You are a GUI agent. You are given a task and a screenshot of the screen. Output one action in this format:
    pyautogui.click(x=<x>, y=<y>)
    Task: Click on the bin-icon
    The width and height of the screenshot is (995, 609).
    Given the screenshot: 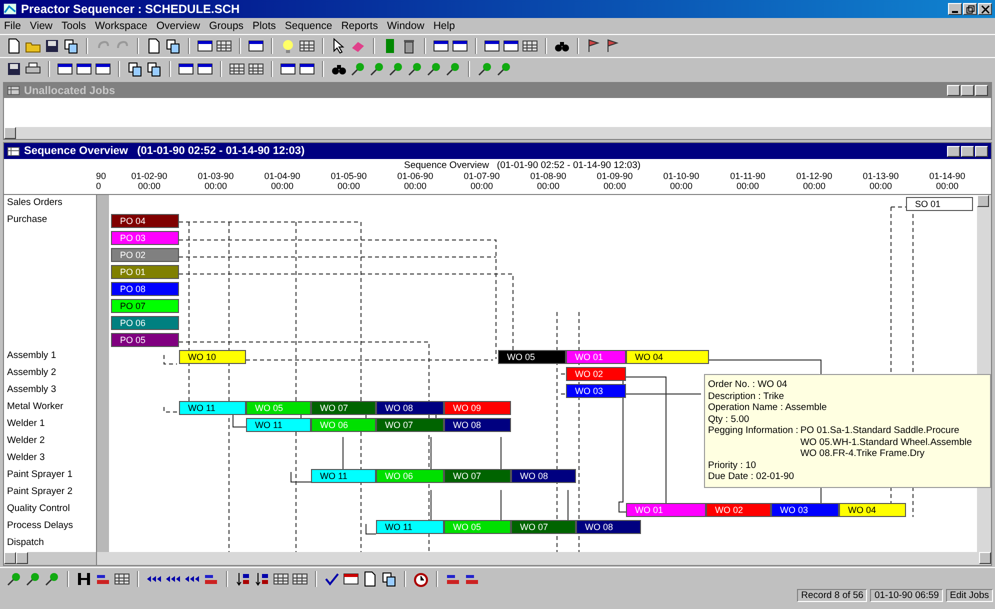 What is the action you would take?
    pyautogui.click(x=409, y=46)
    